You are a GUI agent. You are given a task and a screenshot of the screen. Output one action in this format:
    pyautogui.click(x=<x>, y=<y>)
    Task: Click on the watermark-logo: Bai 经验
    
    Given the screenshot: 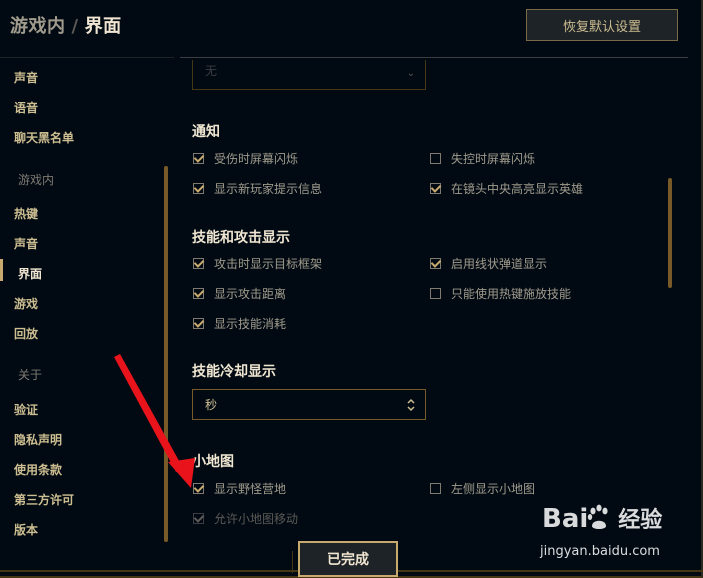 What is the action you would take?
    pyautogui.click(x=602, y=518)
    